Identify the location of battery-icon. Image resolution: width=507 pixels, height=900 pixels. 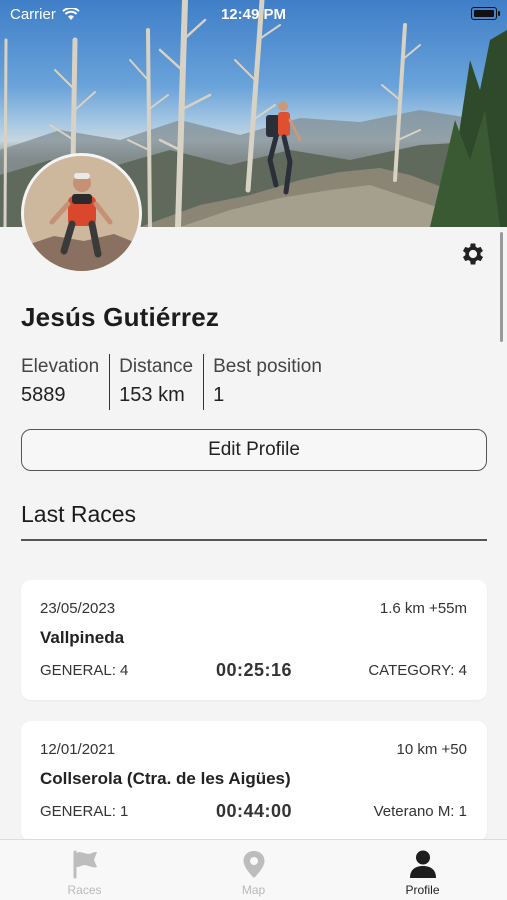
(485, 13).